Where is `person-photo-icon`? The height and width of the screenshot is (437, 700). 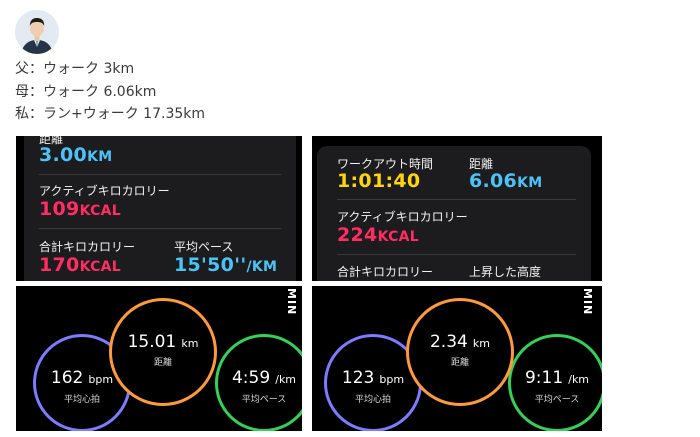 person-photo-icon is located at coordinates (37, 32).